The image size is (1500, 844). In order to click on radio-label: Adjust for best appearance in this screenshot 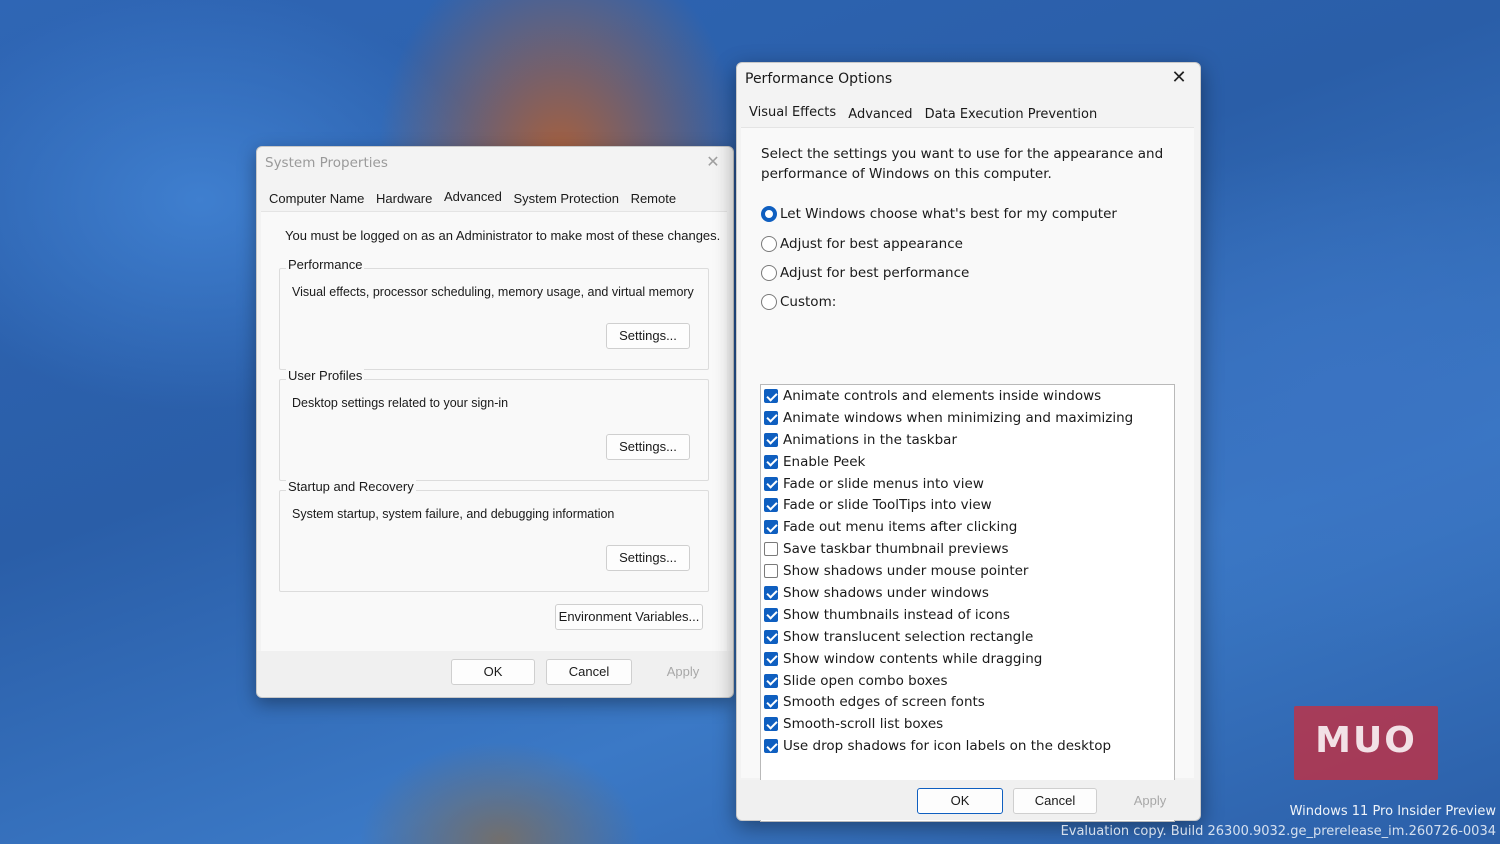, I will do `click(871, 244)`.